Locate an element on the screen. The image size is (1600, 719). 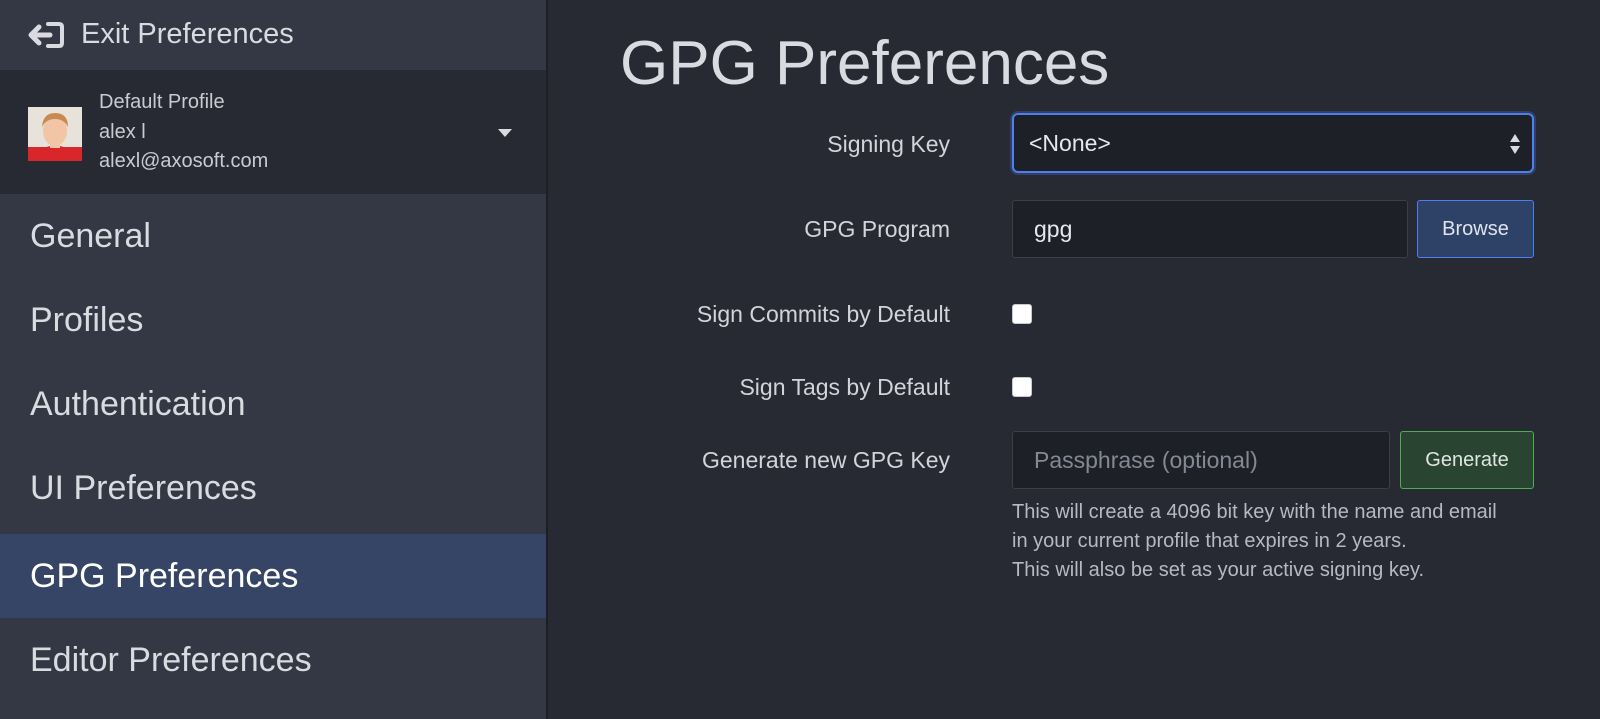
sidebar-item-authentication: Authentication is located at coordinates (273, 404).